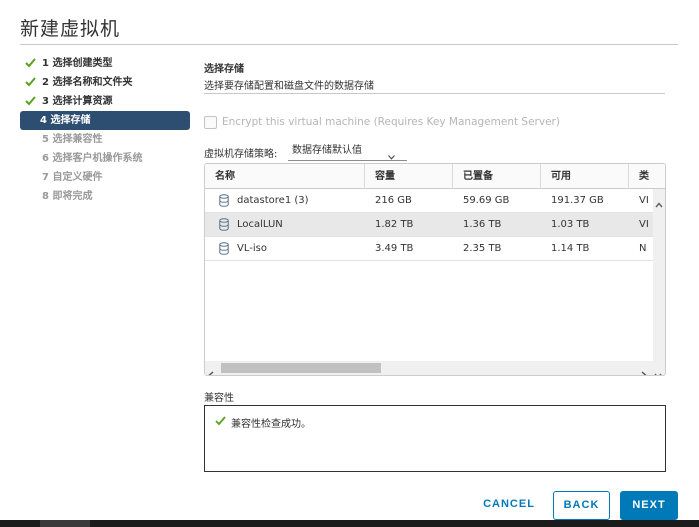 The height and width of the screenshot is (527, 699). I want to click on cell-provisioned: 2.35 TB, so click(482, 248).